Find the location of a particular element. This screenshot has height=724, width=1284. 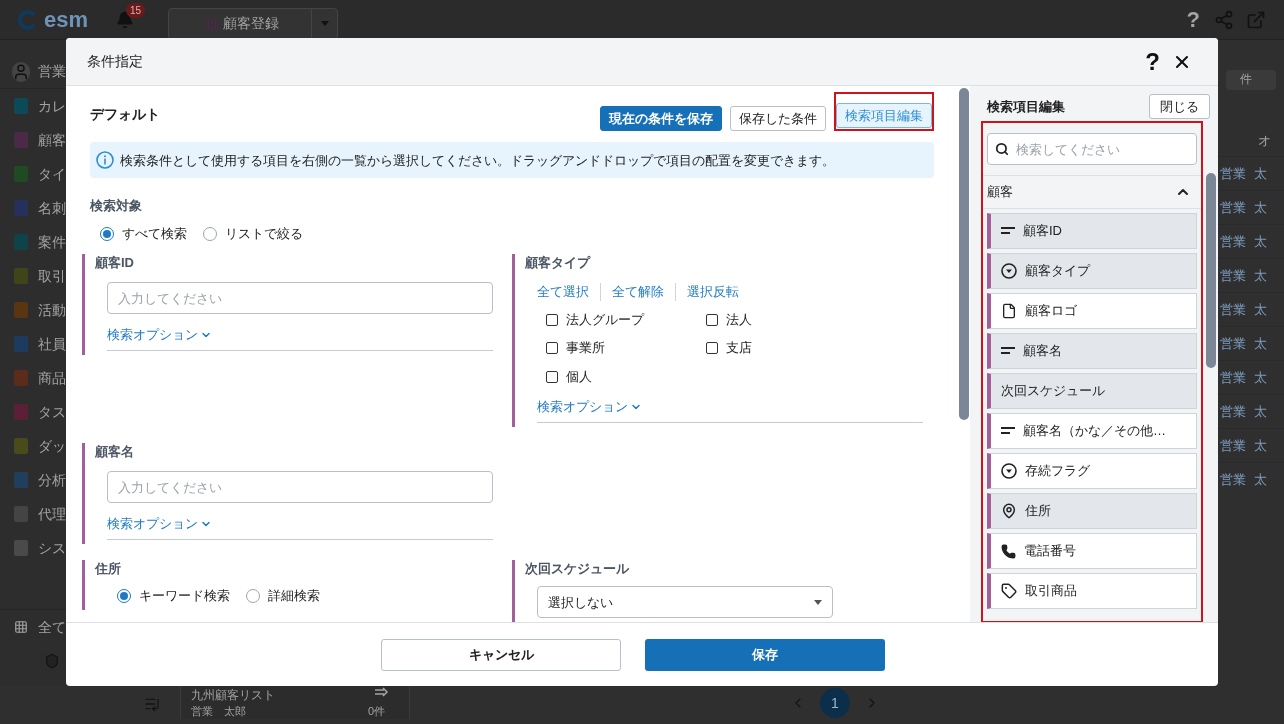

notification-badge: 15 is located at coordinates (136, 10).